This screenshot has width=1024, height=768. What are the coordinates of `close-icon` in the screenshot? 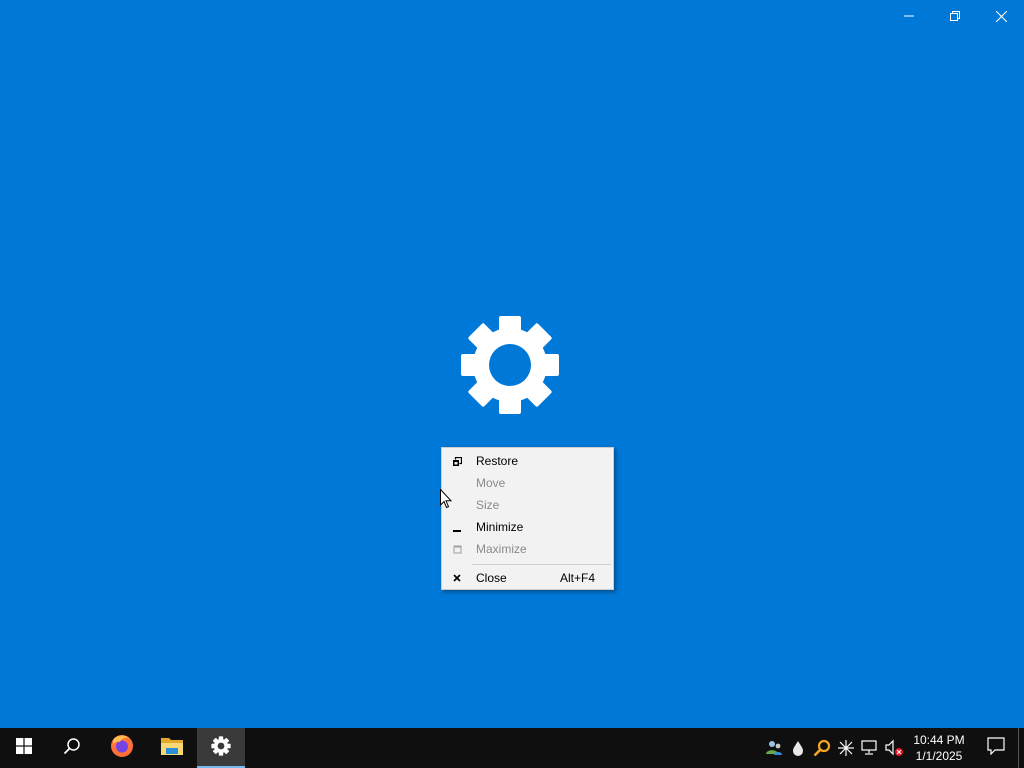 It's located at (1001, 16).